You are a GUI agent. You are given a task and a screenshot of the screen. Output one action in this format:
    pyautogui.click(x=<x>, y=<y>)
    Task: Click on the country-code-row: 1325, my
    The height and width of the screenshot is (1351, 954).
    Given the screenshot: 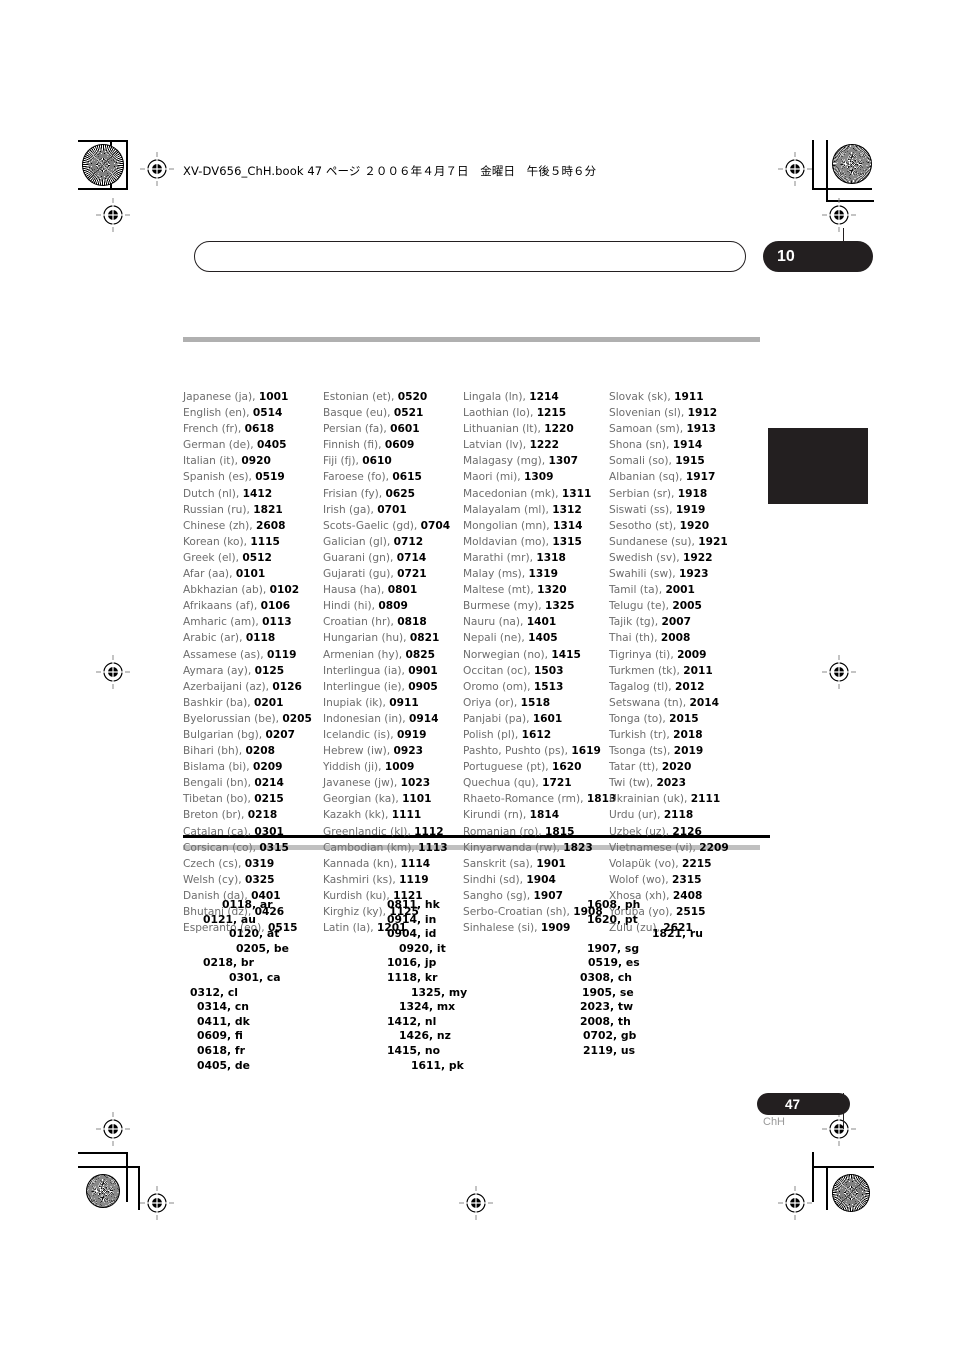 What is the action you would take?
    pyautogui.click(x=439, y=992)
    